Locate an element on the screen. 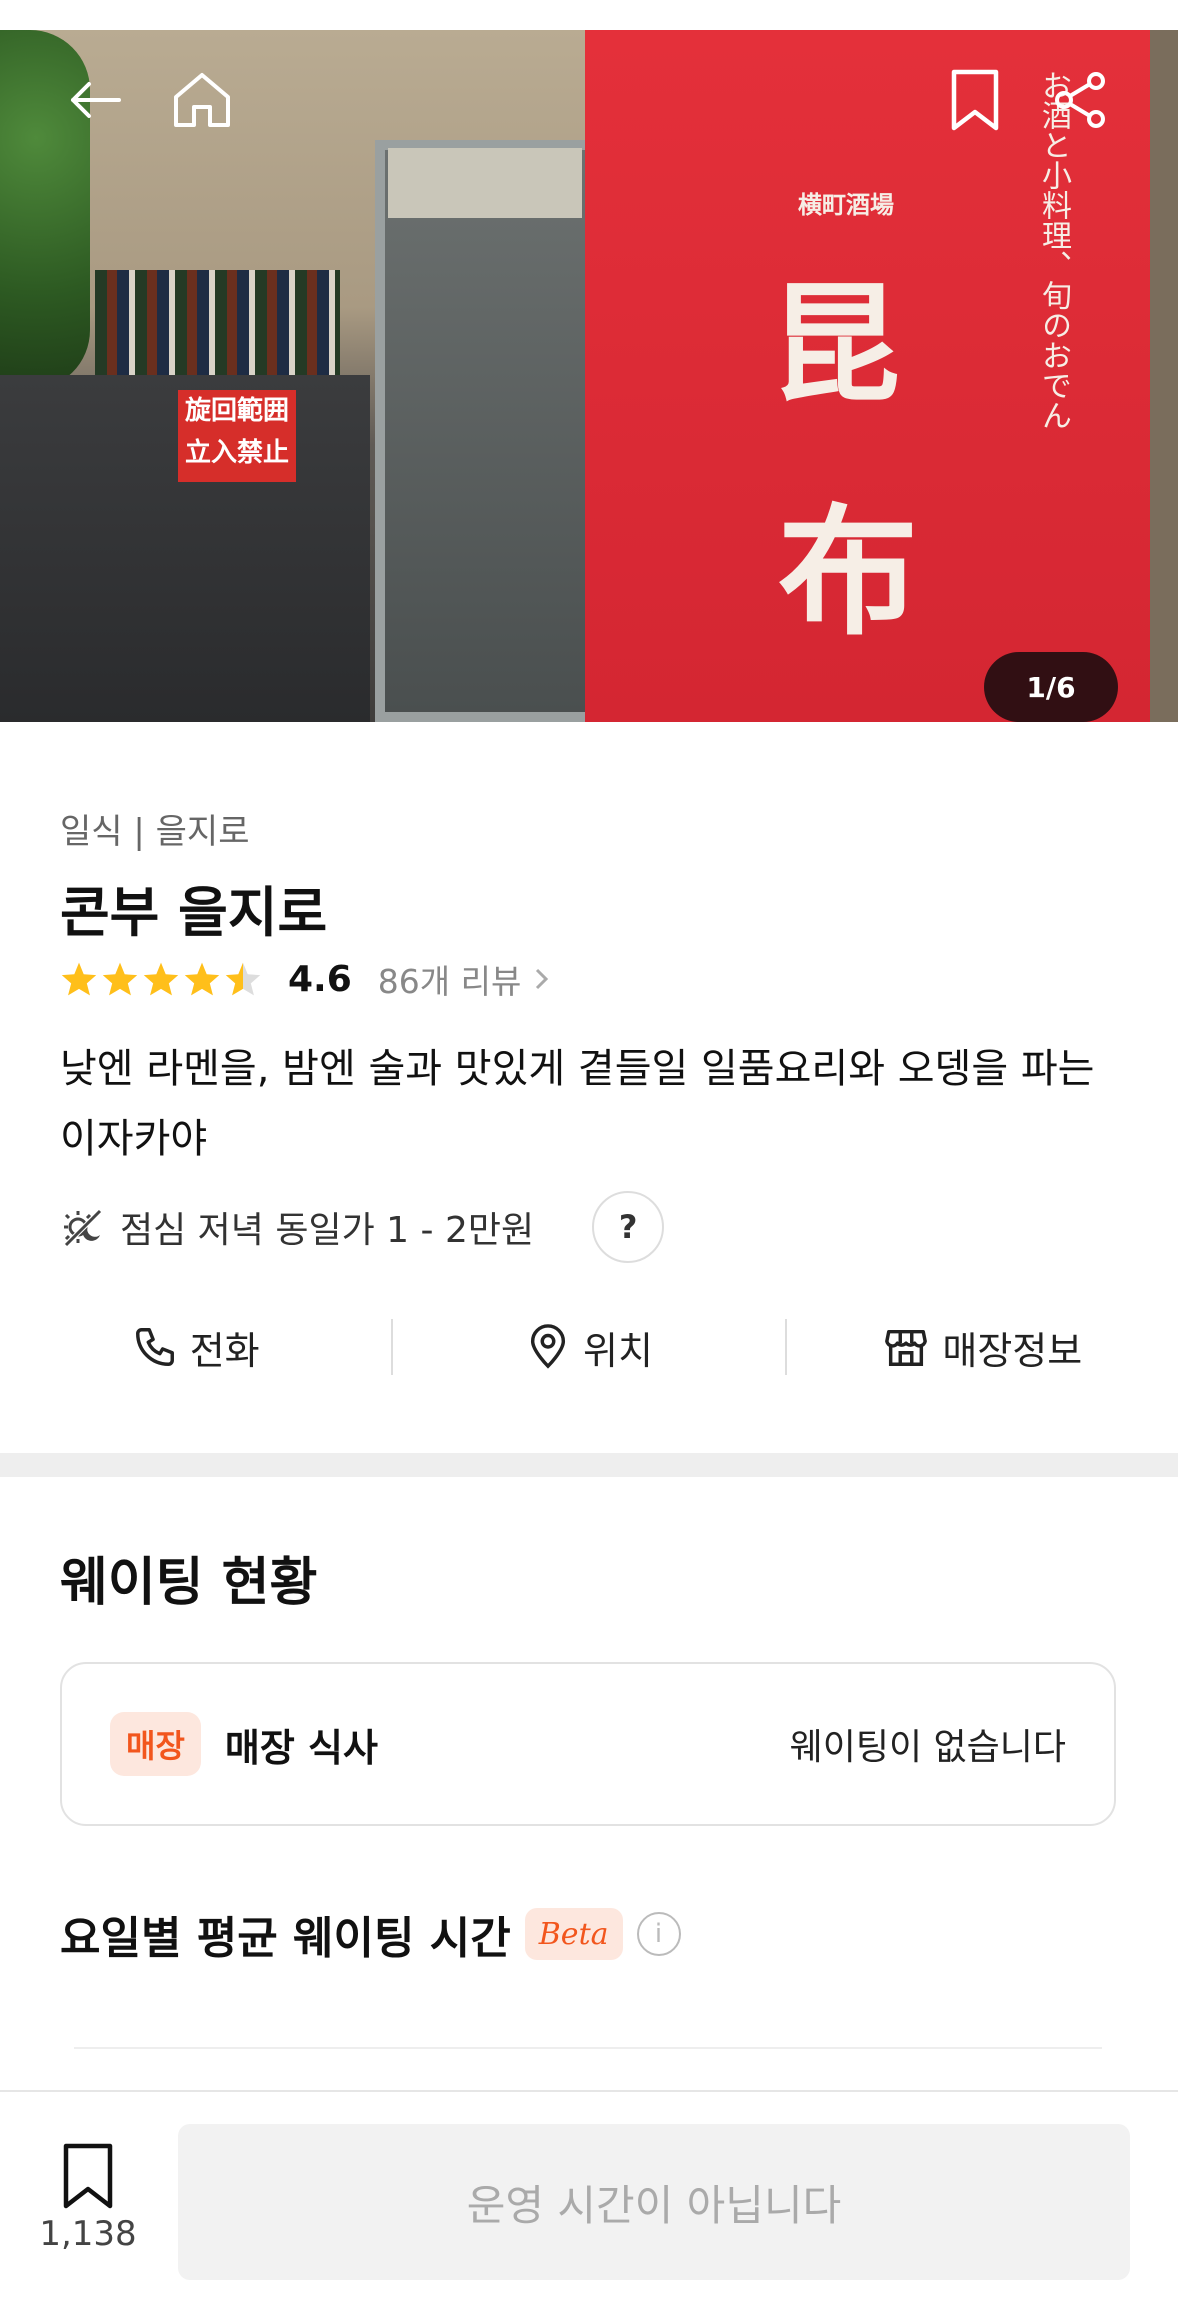 The image size is (1178, 2307). price-row: 점심 저녁 동일가 1 - 2만원 ? is located at coordinates (362, 1227).